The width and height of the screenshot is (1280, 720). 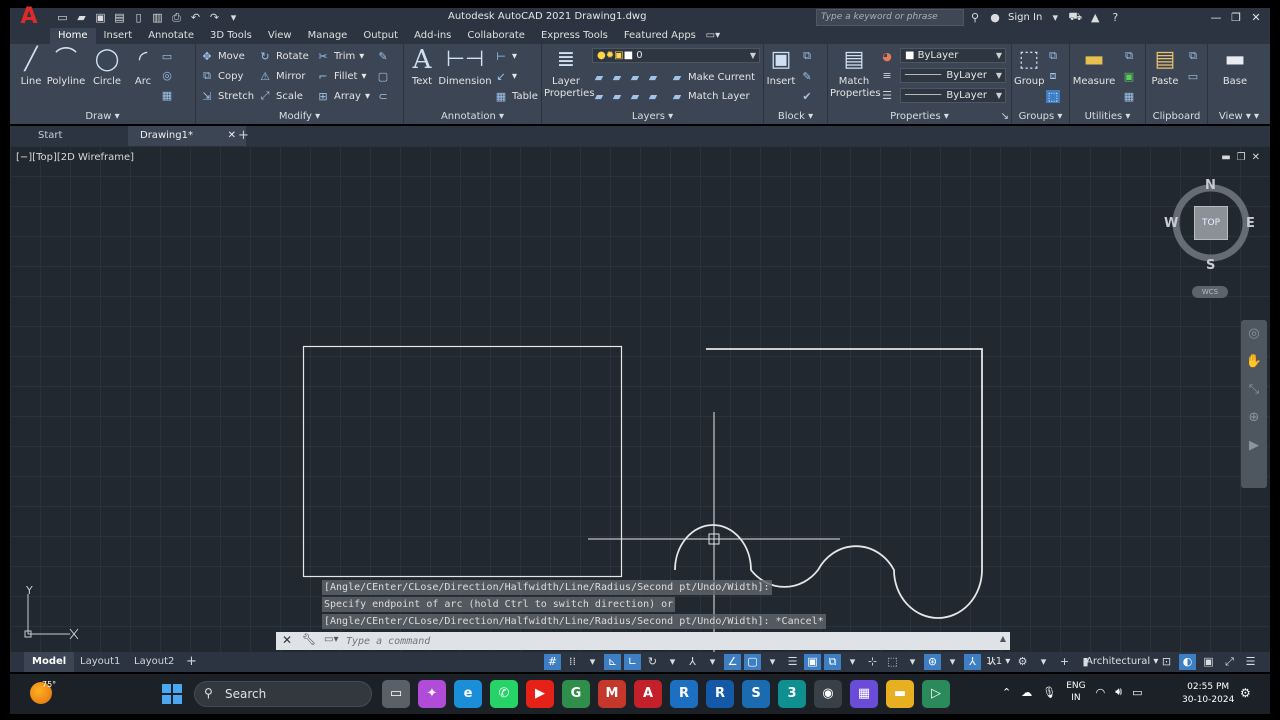 I want to click on snap-dropdown-icon: ▾, so click(x=592, y=662).